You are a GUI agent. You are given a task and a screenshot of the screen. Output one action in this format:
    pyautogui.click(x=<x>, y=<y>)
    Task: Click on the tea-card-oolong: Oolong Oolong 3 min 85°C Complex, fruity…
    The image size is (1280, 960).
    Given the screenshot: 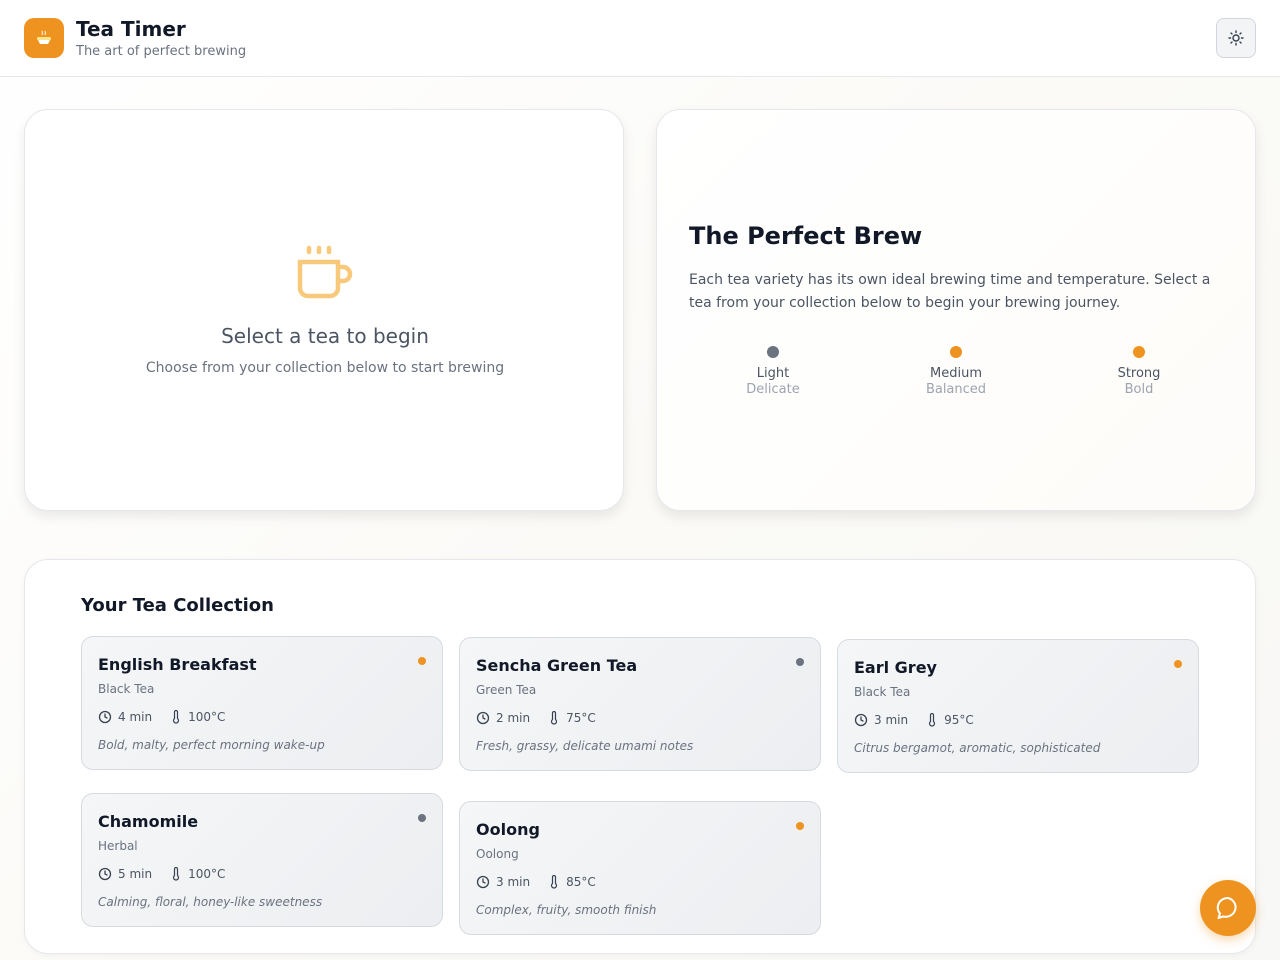 What is the action you would take?
    pyautogui.click(x=640, y=868)
    